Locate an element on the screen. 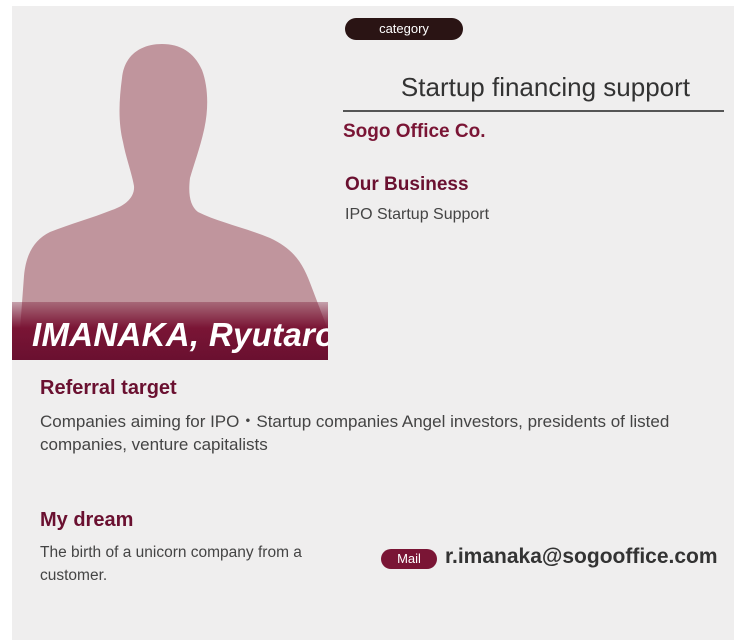  email-link: r.imanaka@sogooffice.com is located at coordinates (581, 557).